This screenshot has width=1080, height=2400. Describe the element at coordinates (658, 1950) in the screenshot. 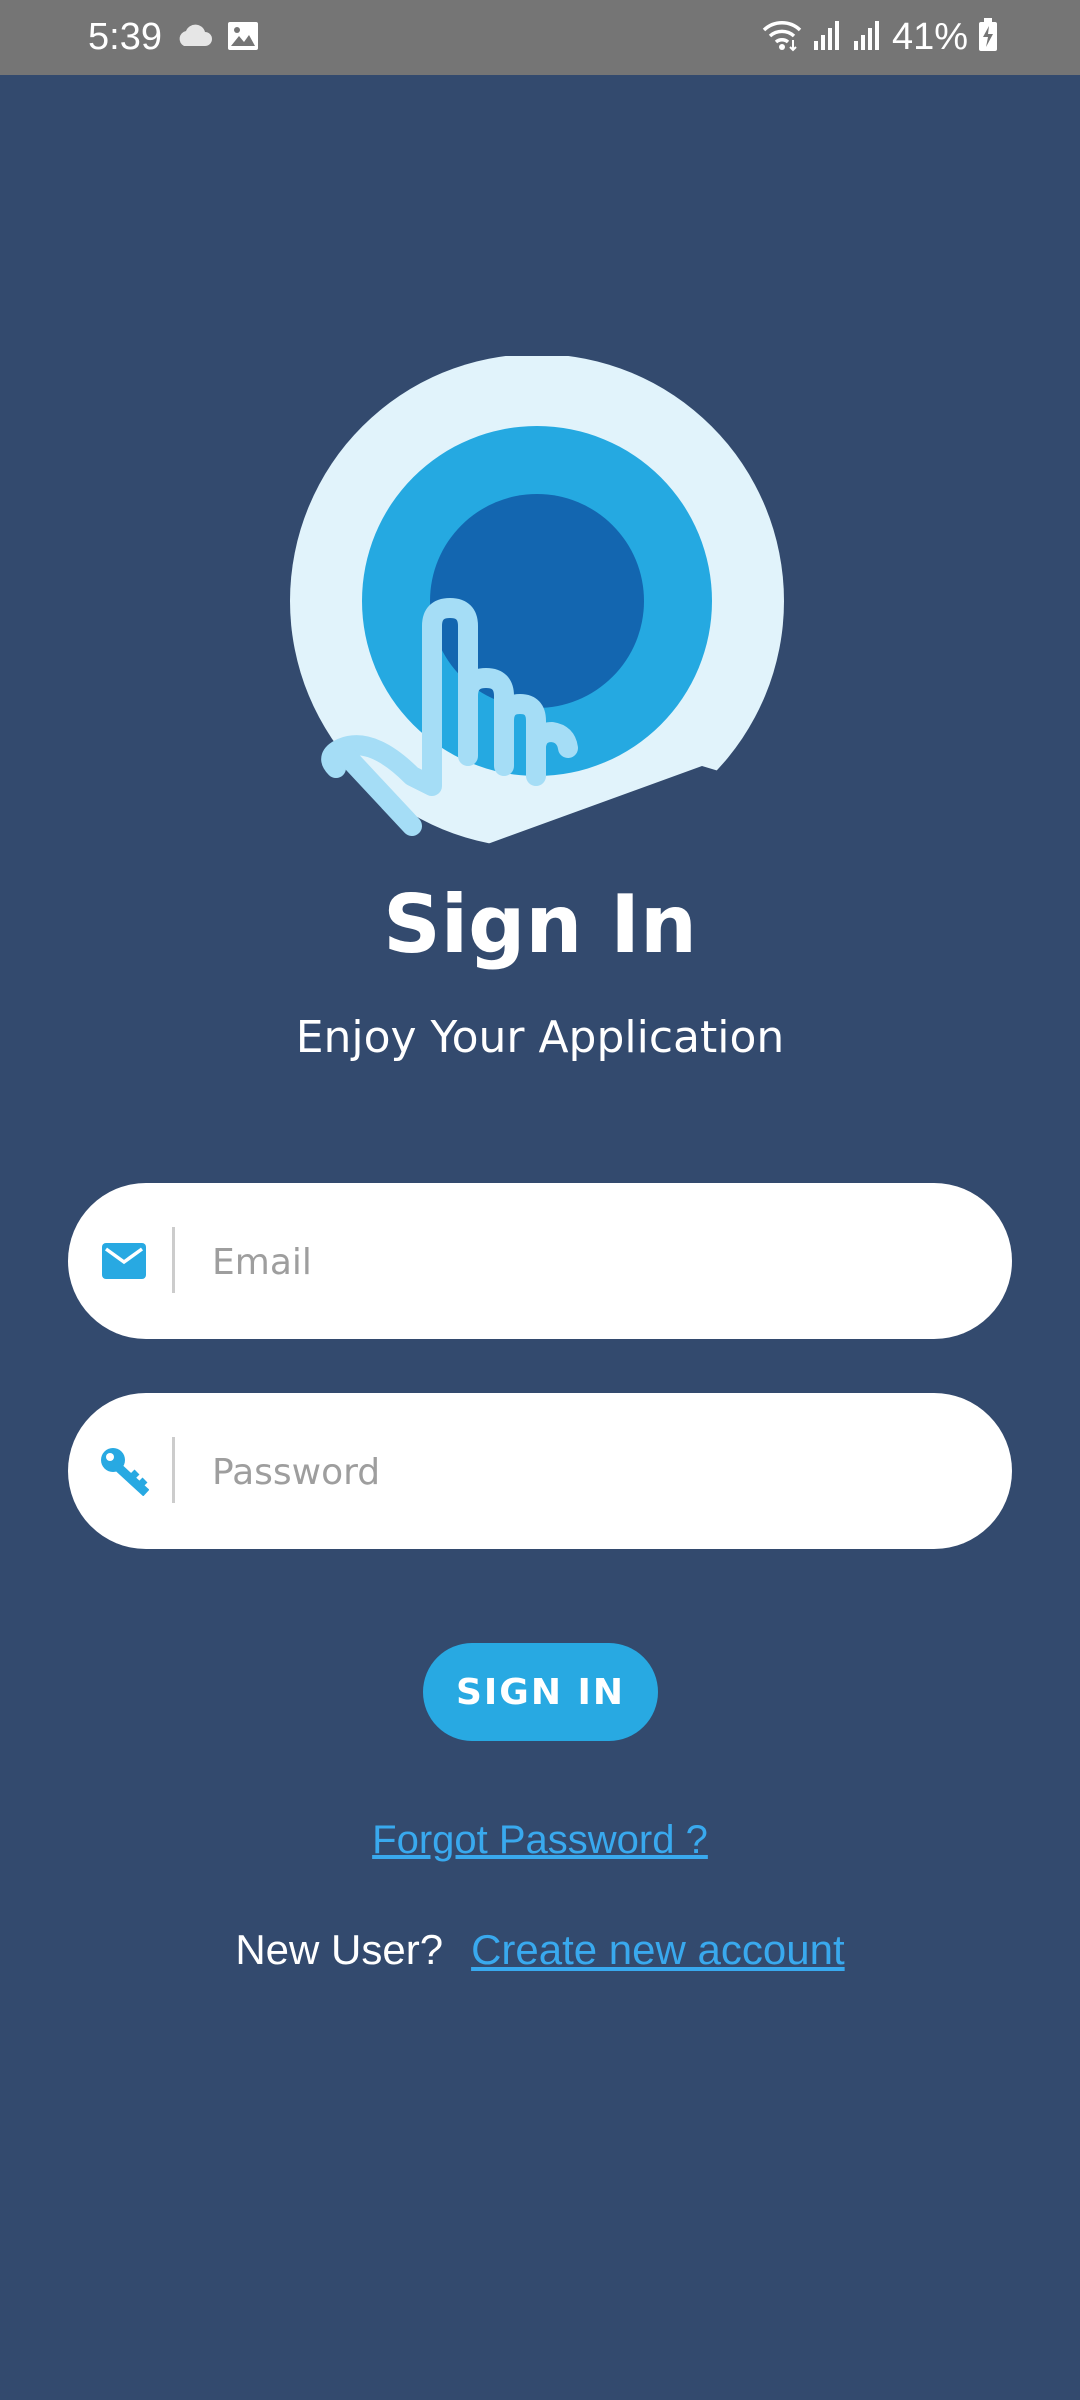

I see `create-account-link: Create new account` at that location.